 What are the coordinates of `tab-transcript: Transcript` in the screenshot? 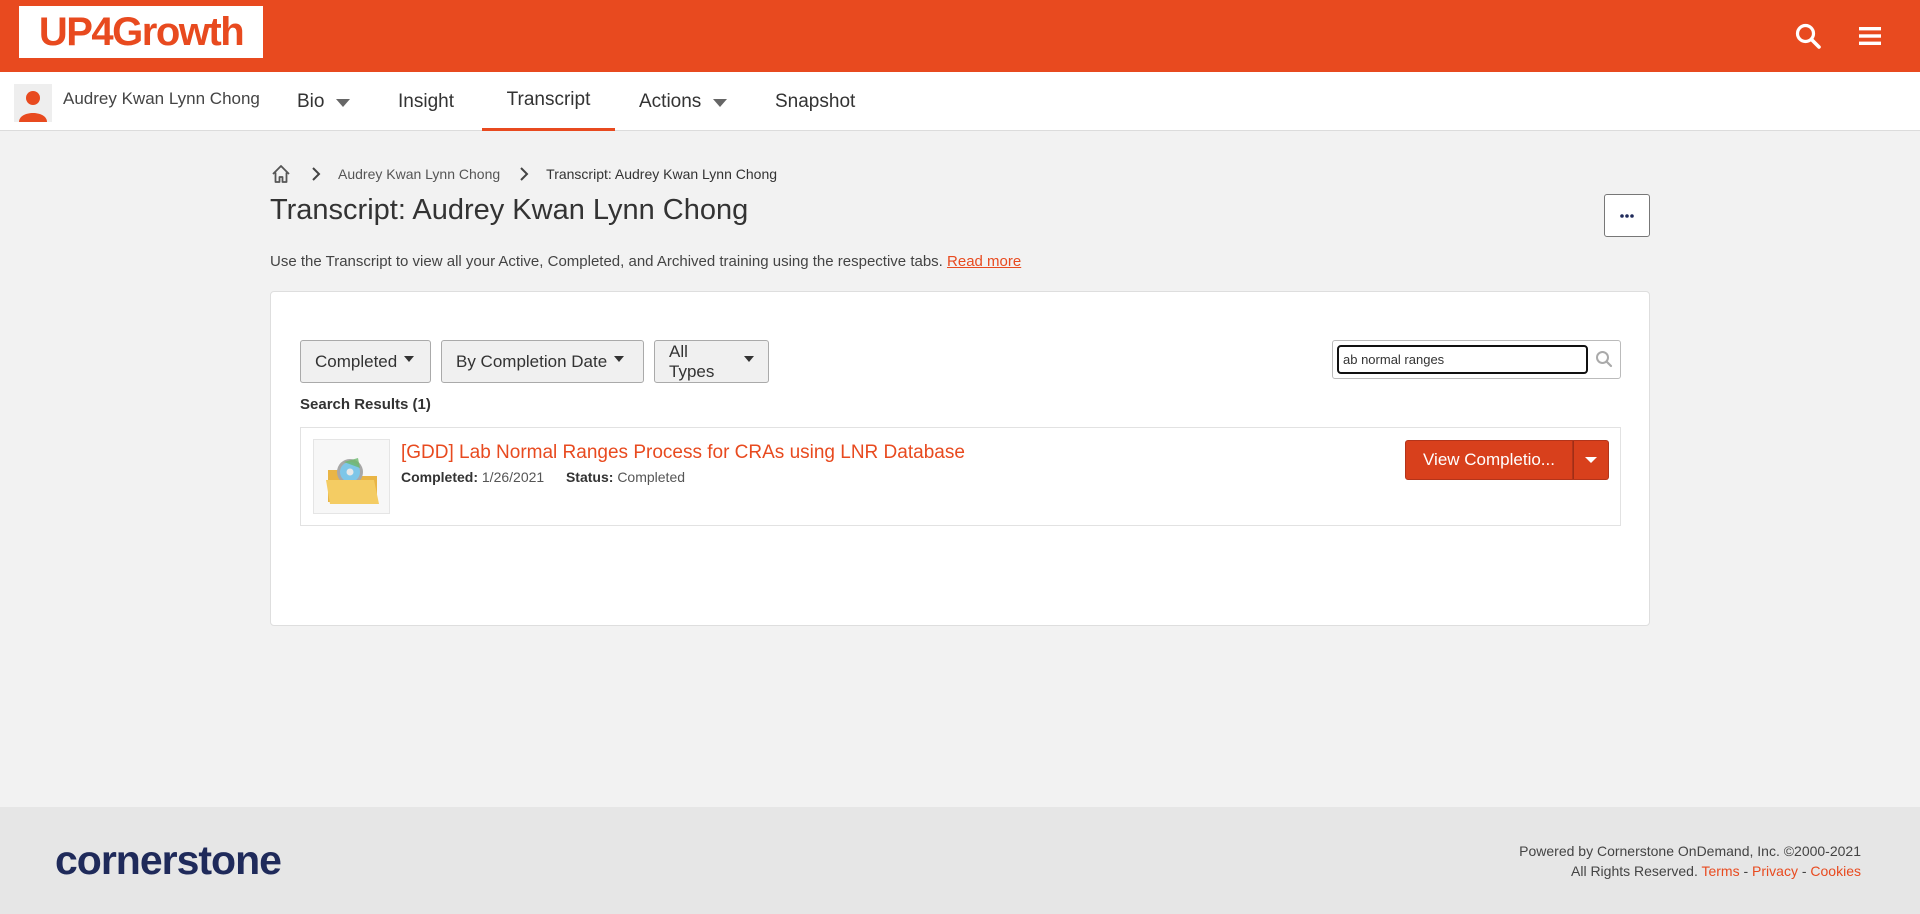 It's located at (548, 101).